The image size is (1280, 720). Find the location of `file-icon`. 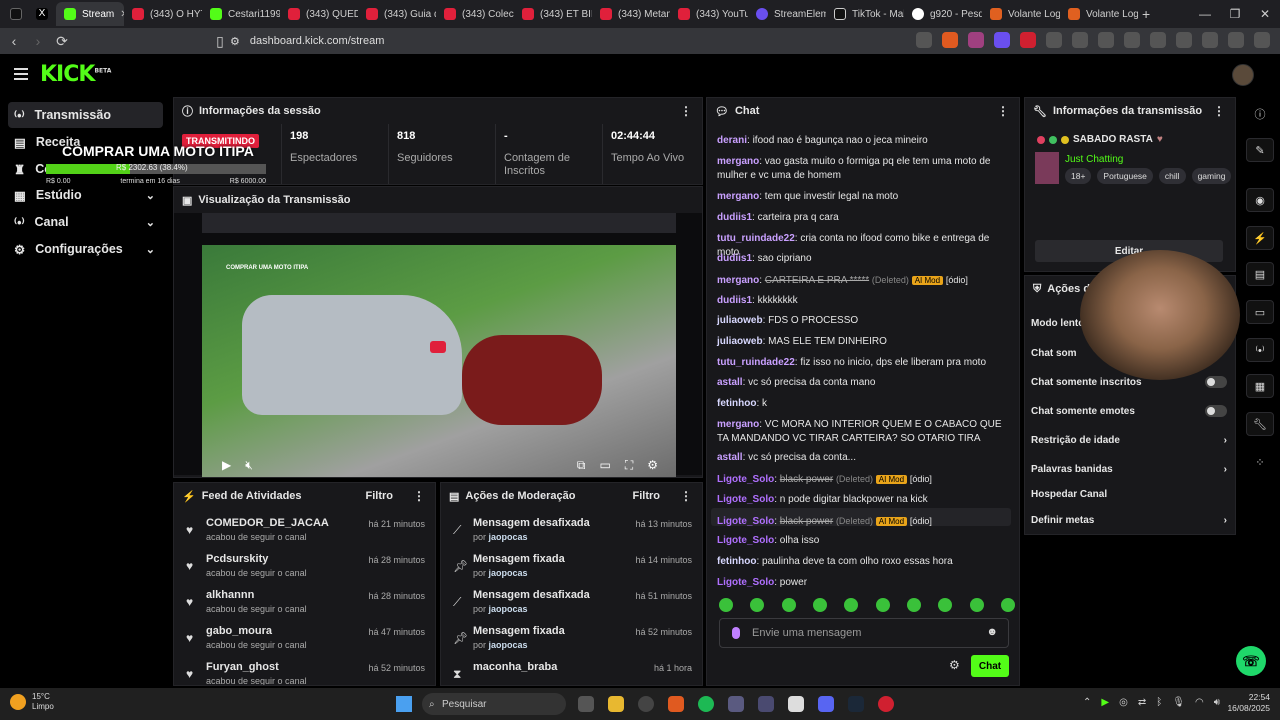

file-icon is located at coordinates (796, 704).